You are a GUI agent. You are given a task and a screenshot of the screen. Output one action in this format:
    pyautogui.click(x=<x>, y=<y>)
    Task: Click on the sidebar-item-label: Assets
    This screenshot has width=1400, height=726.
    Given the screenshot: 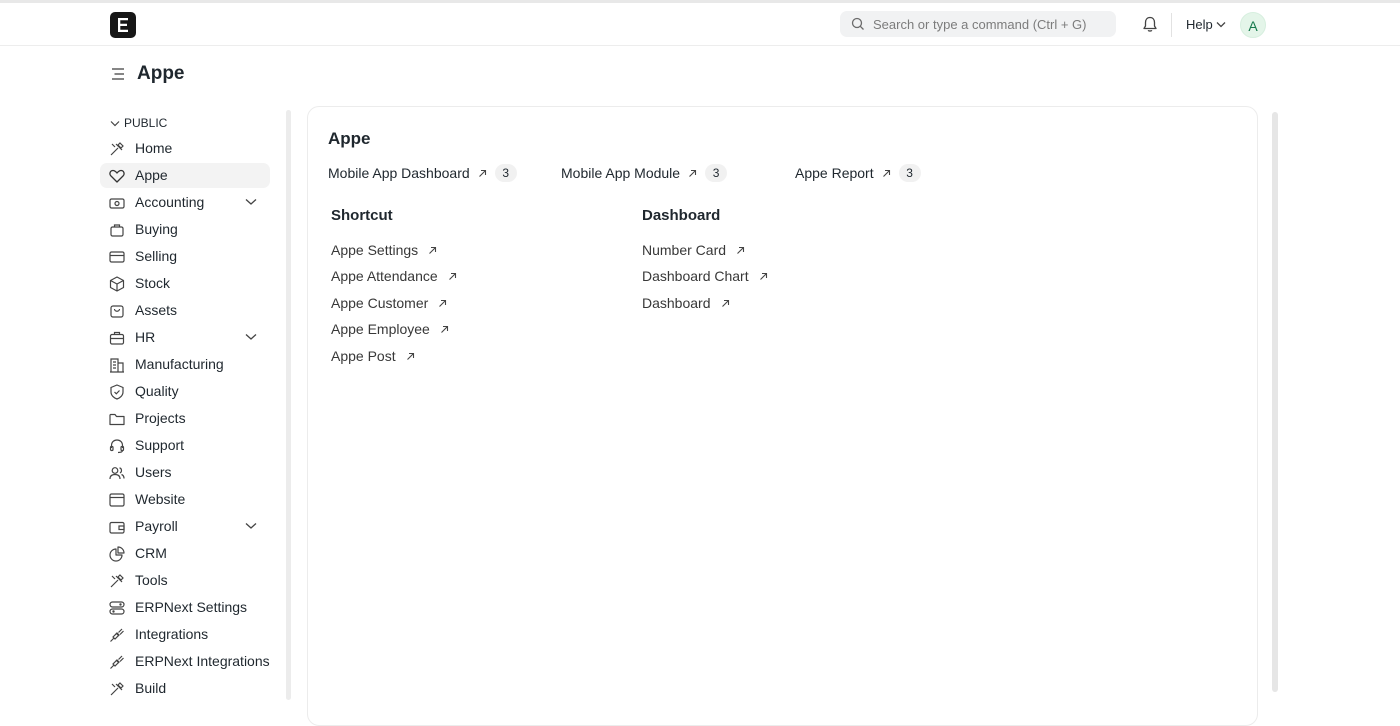 What is the action you would take?
    pyautogui.click(x=156, y=310)
    